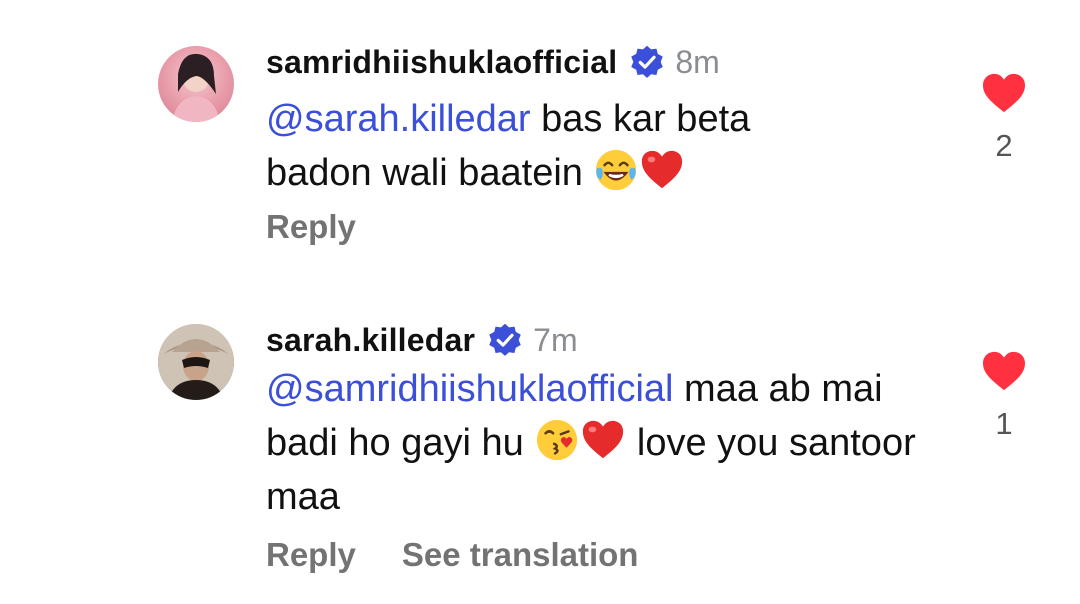  Describe the element at coordinates (1004, 145) in the screenshot. I see `like-count: 2` at that location.